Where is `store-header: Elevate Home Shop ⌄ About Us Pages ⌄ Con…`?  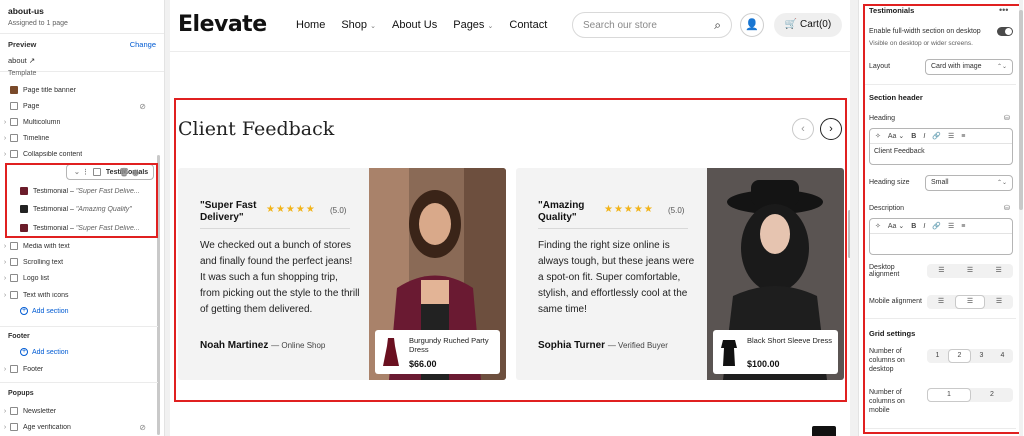 store-header: Elevate Home Shop ⌄ About Us Pages ⌄ Con… is located at coordinates (510, 26).